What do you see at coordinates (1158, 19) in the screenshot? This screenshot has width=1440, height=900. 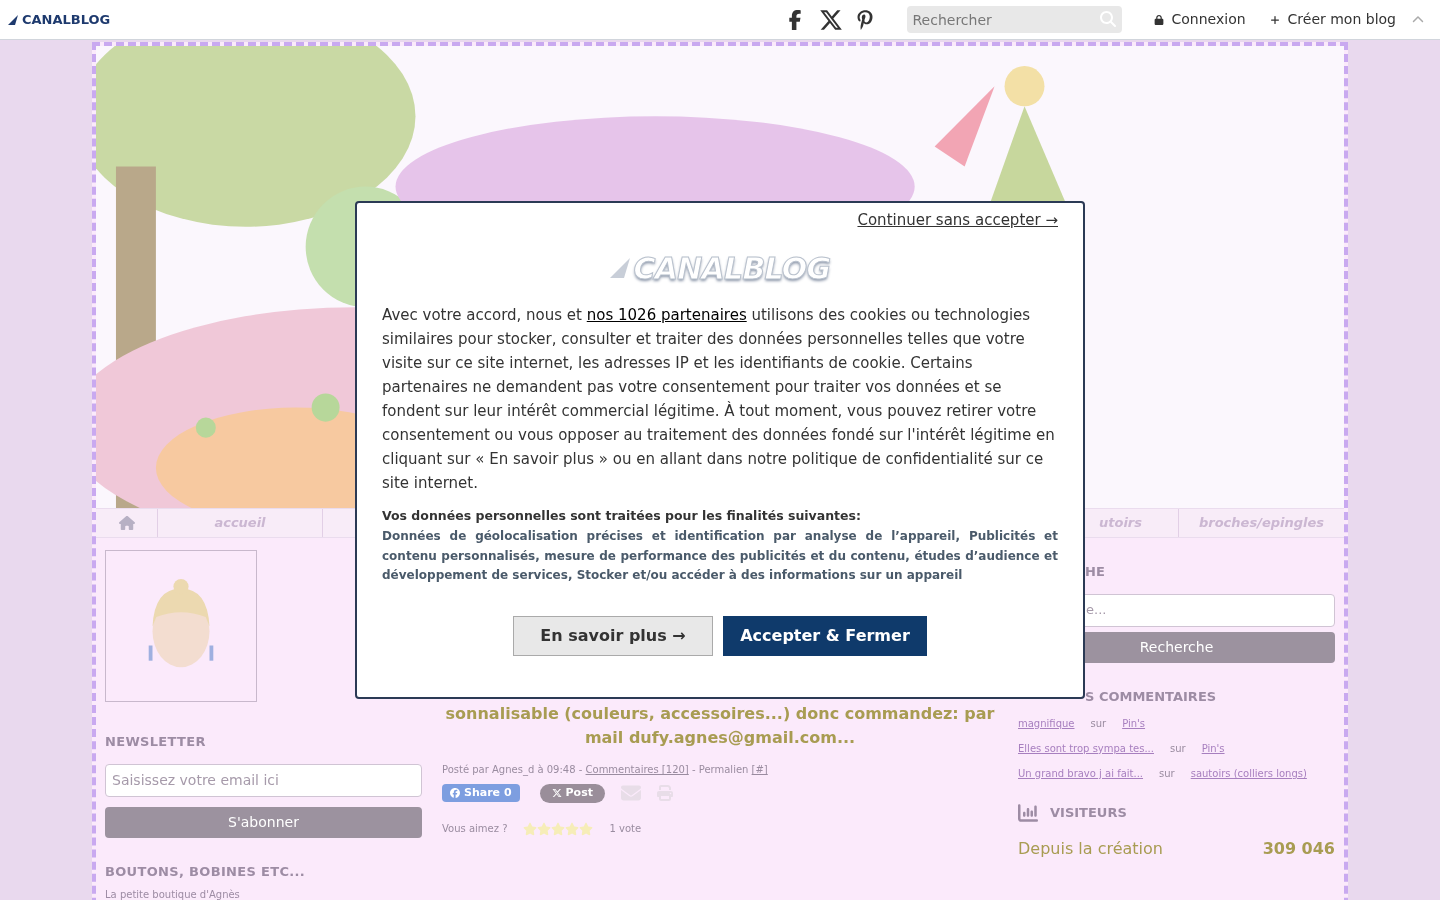 I see `lock-icon` at bounding box center [1158, 19].